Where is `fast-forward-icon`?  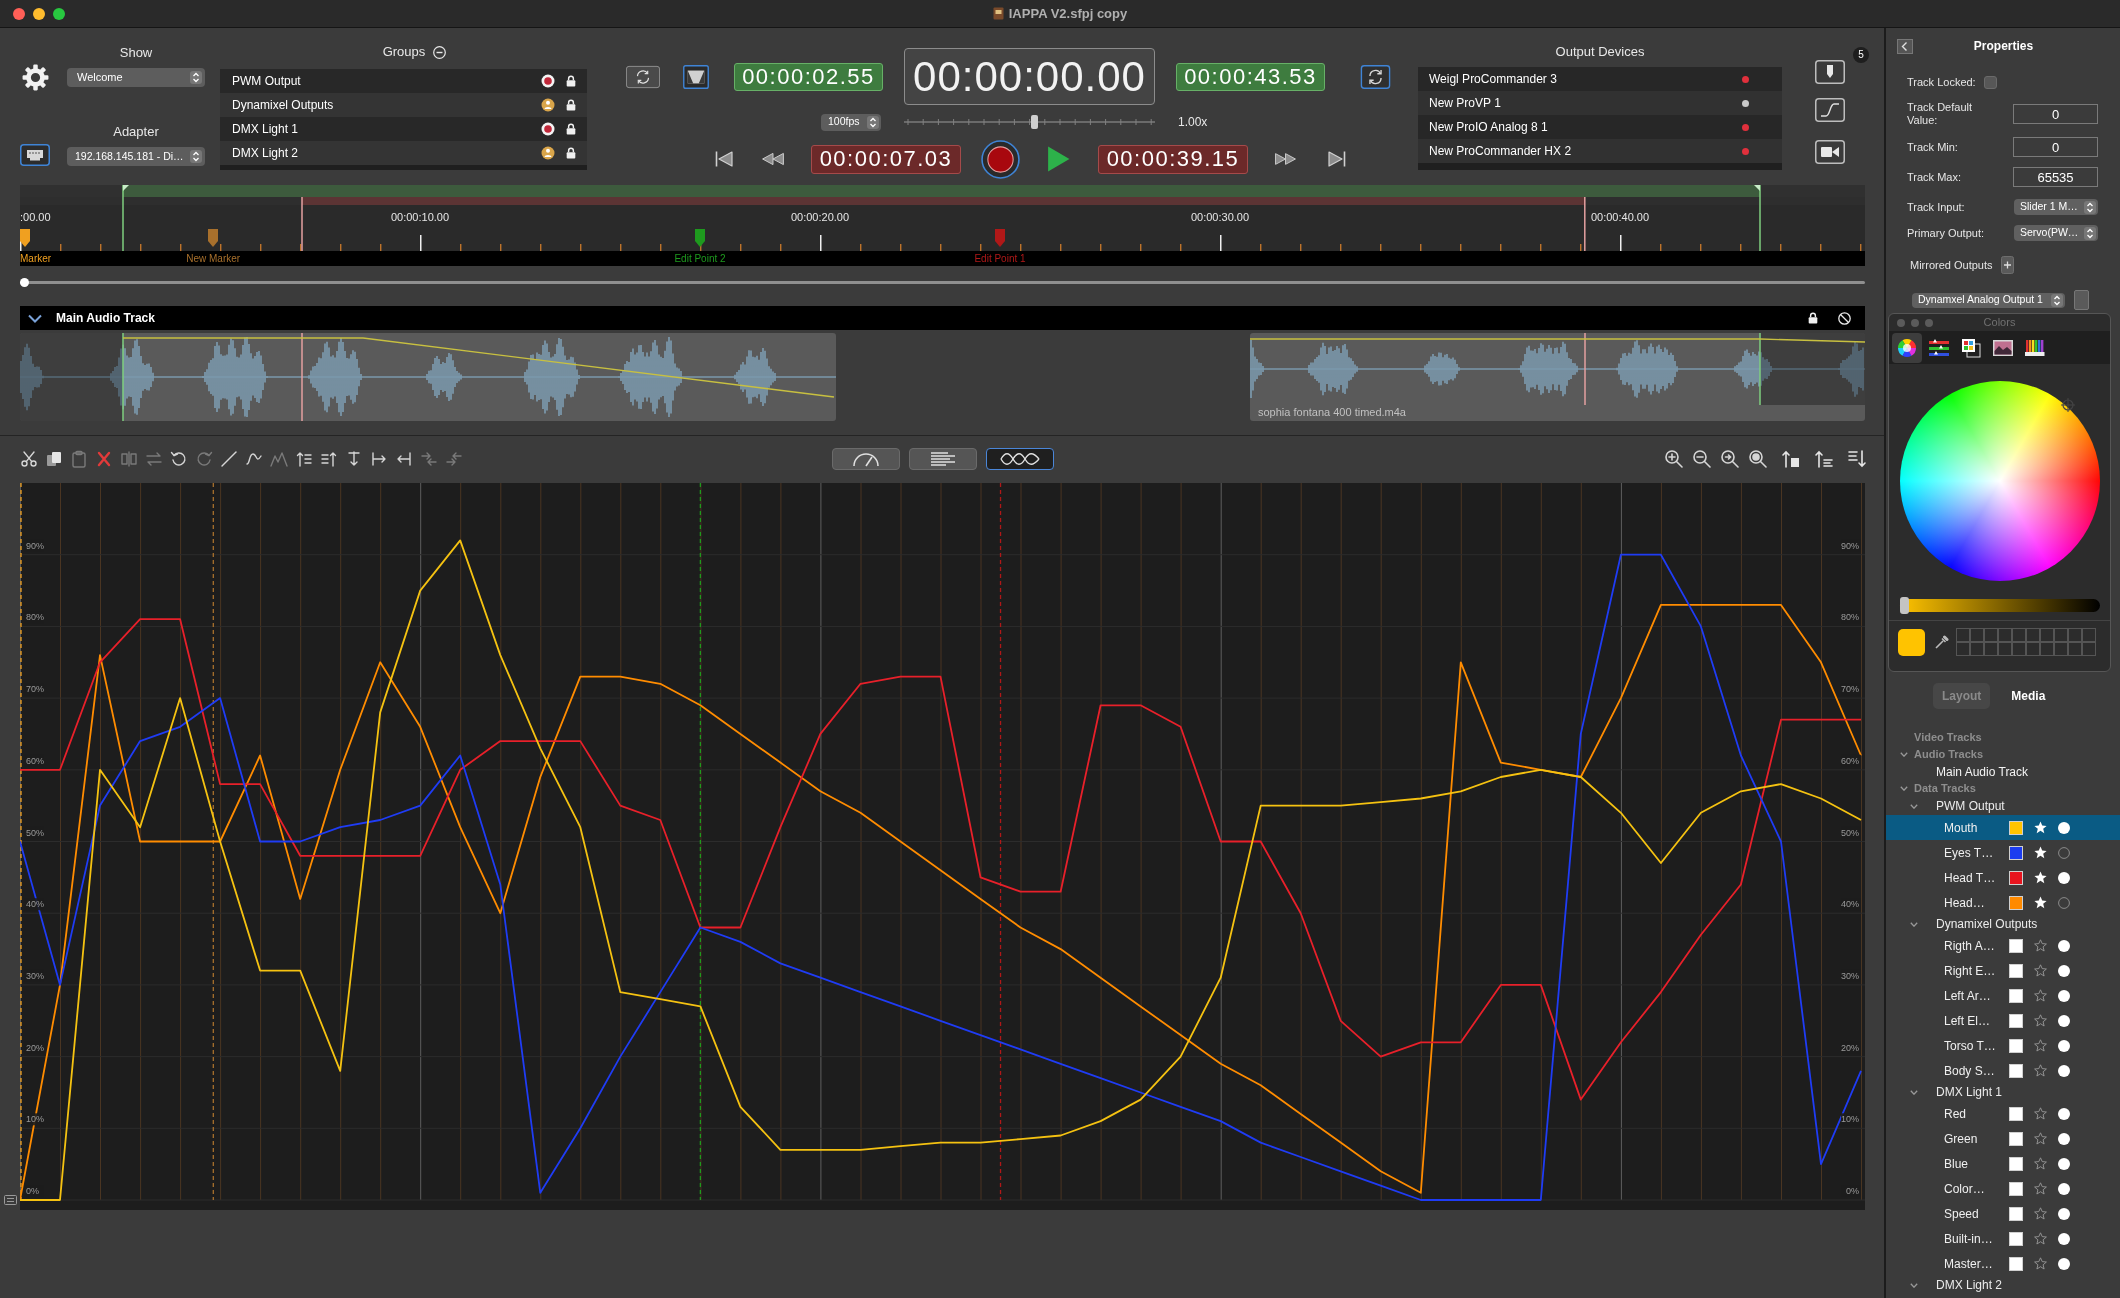
fast-forward-icon is located at coordinates (1285, 159).